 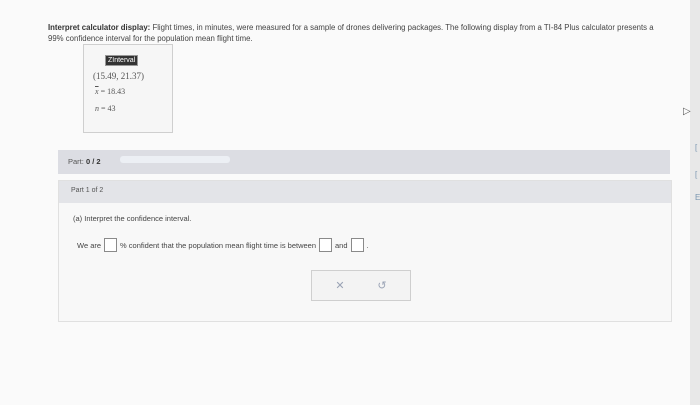 I want to click on calculator-mean: x = 18.43, so click(x=110, y=91).